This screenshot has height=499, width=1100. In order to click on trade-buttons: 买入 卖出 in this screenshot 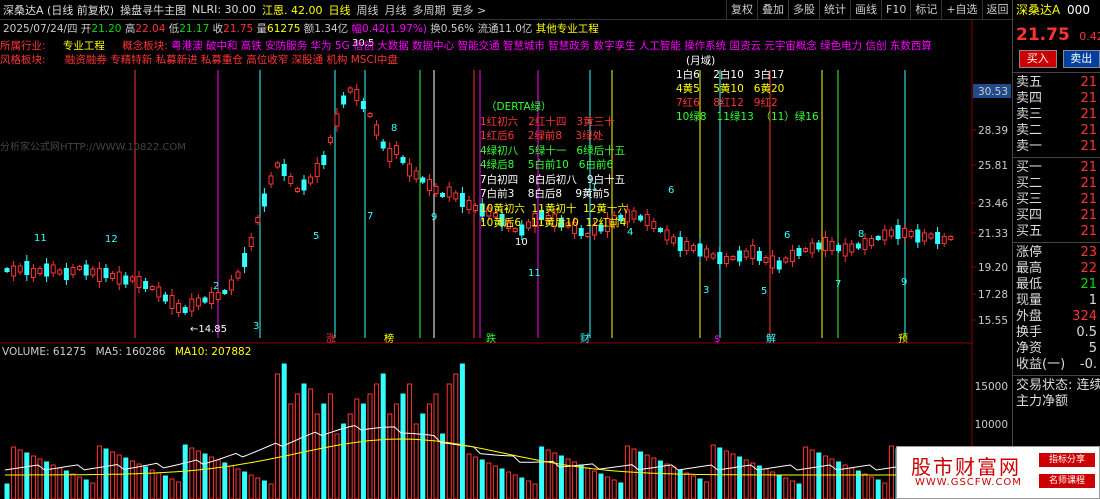, I will do `click(1056, 60)`.